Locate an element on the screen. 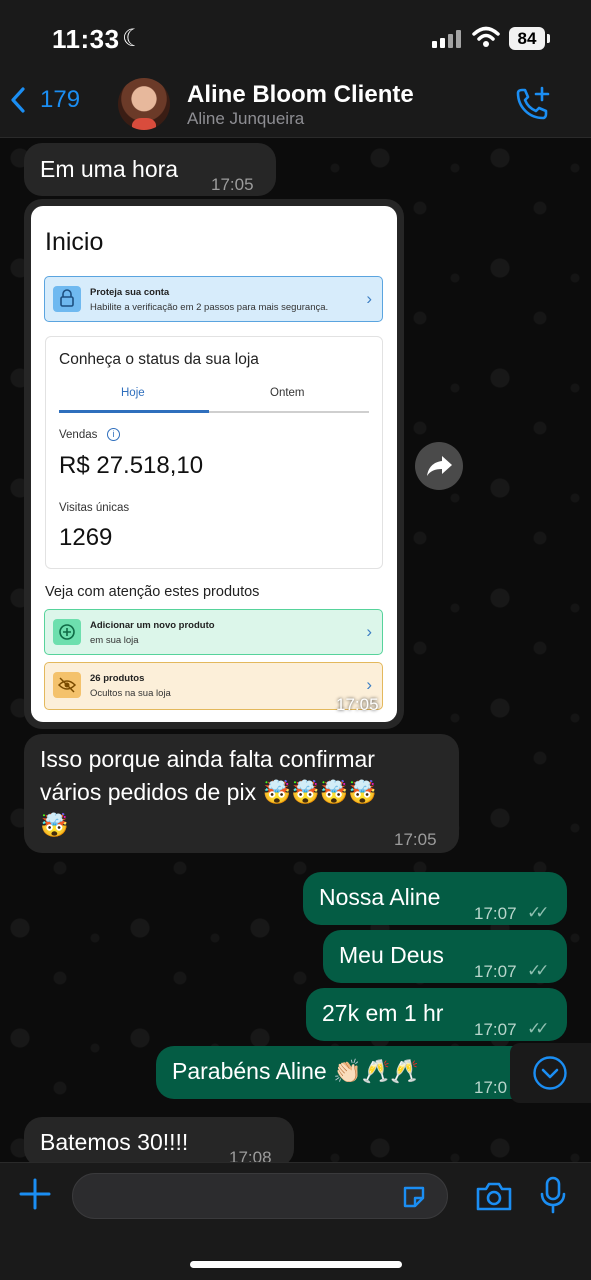 This screenshot has height=1280, width=591. message-outgoing: 27k em 1 hr 17:07 ✓✓ is located at coordinates (436, 1014).